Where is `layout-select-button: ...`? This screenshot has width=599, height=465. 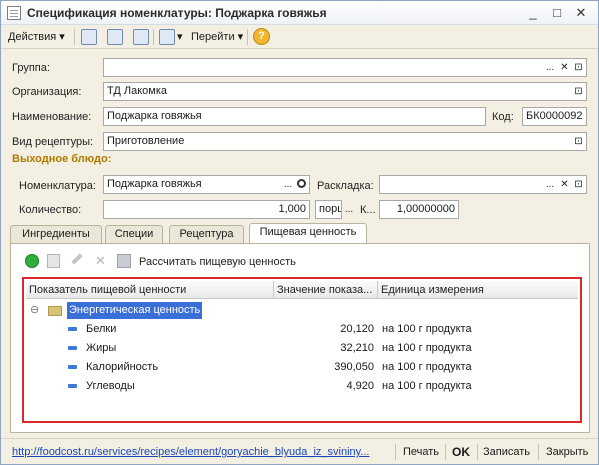
layout-select-button: ... is located at coordinates (550, 184).